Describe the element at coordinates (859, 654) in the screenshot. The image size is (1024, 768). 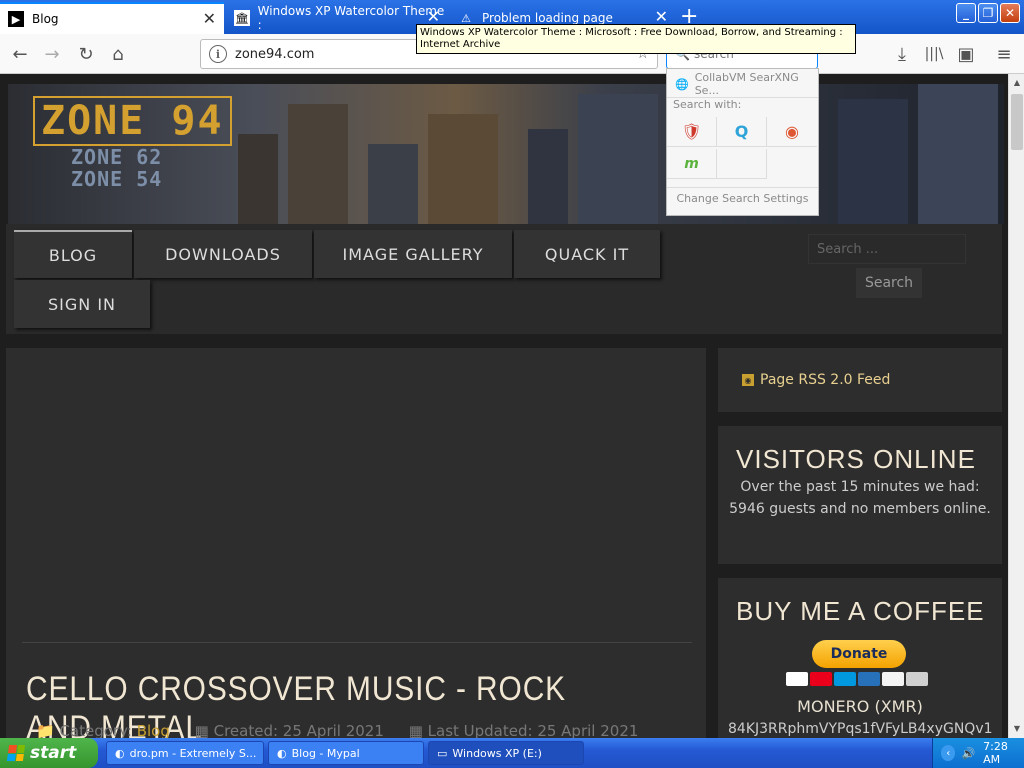
I see `donate-button: Donate` at that location.